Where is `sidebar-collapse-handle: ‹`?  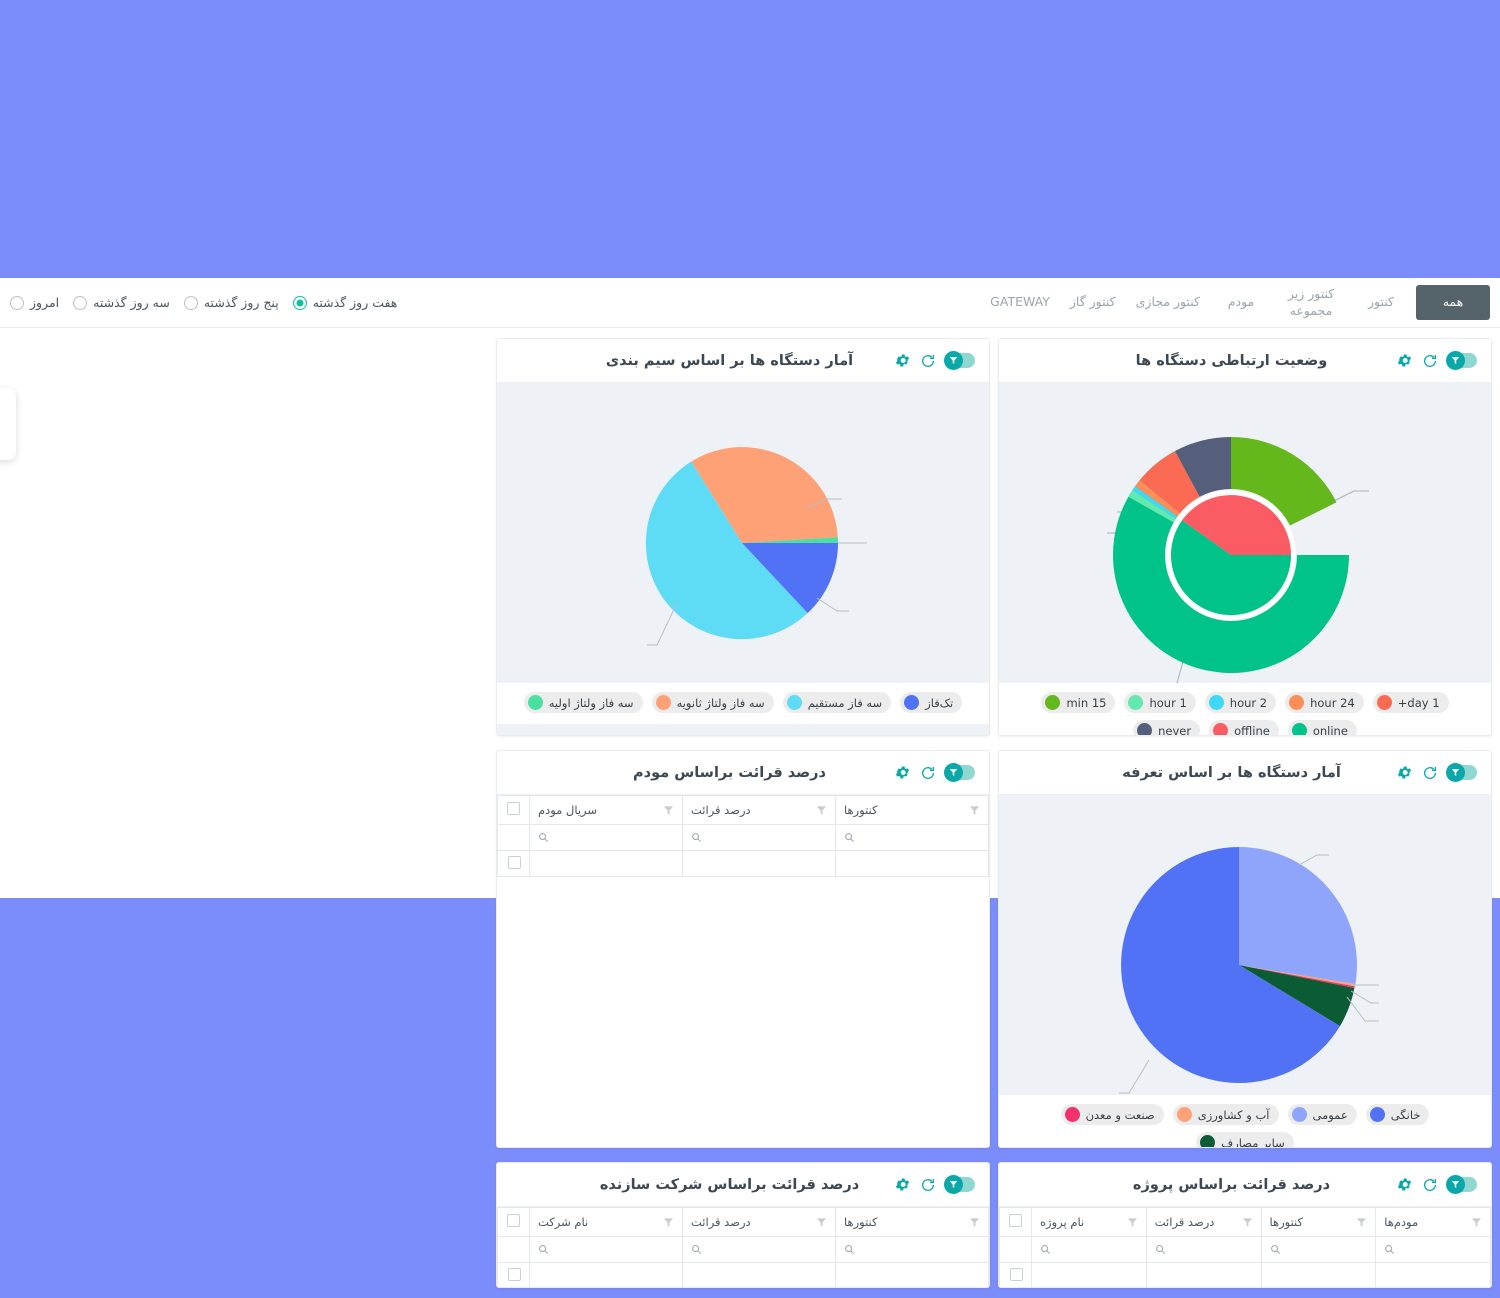 sidebar-collapse-handle: ‹ is located at coordinates (8, 424).